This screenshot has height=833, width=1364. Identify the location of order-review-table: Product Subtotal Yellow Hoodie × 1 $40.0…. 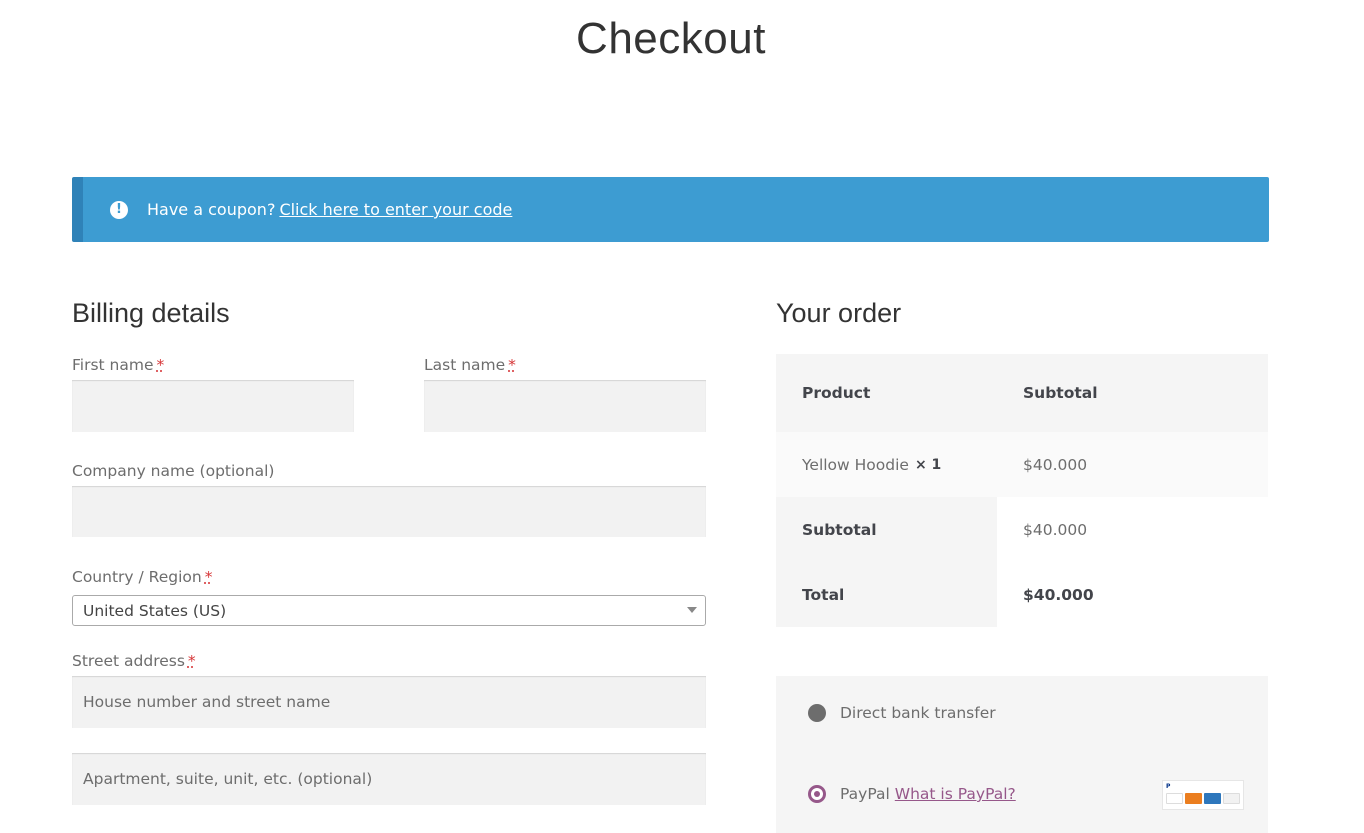
(1022, 490).